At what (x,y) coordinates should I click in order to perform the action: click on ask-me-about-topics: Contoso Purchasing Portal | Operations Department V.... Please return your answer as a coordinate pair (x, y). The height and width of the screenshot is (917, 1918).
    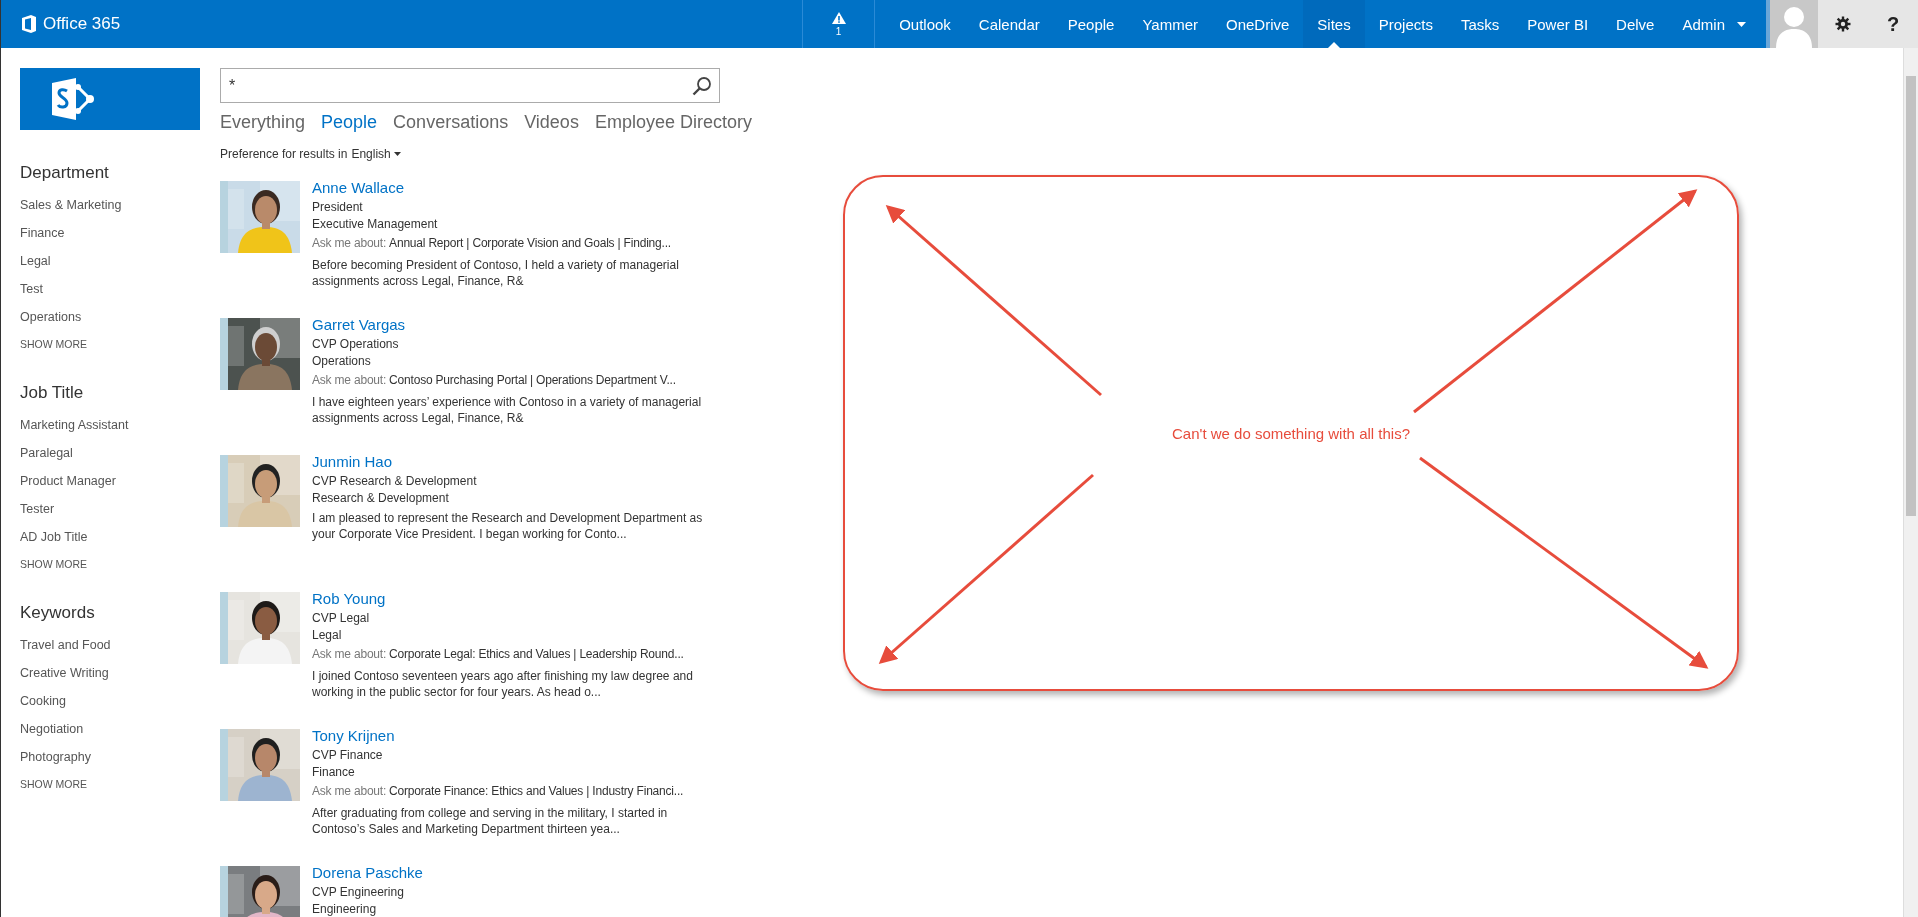
    Looking at the image, I should click on (532, 380).